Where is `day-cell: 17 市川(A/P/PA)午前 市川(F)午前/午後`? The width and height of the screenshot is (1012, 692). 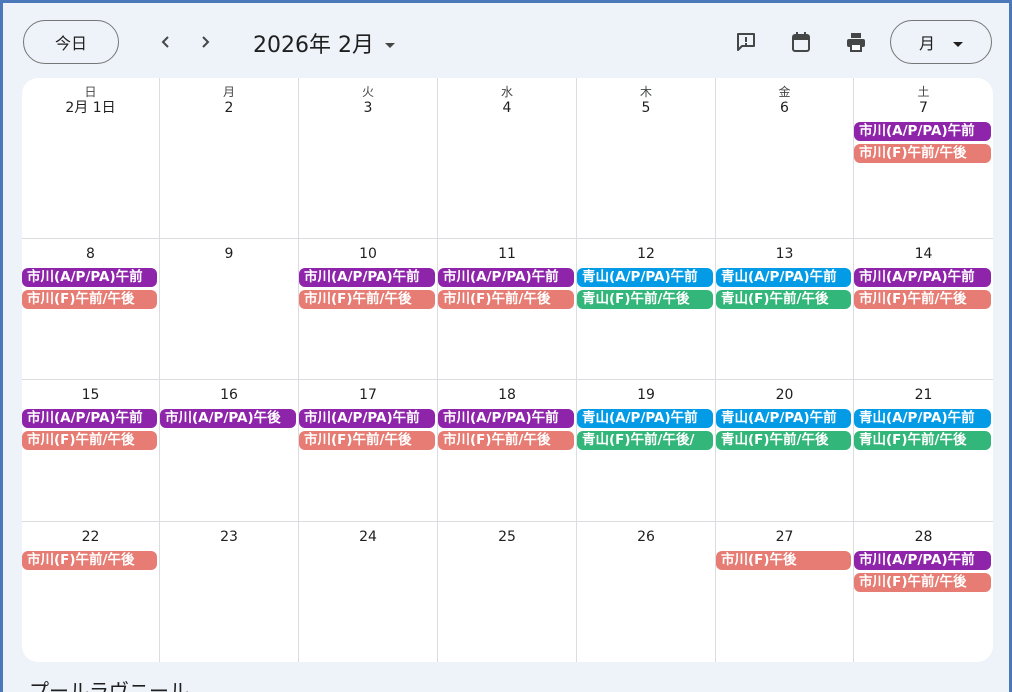
day-cell: 17 市川(A/P/PA)午前 市川(F)午前/午後 is located at coordinates (368, 451).